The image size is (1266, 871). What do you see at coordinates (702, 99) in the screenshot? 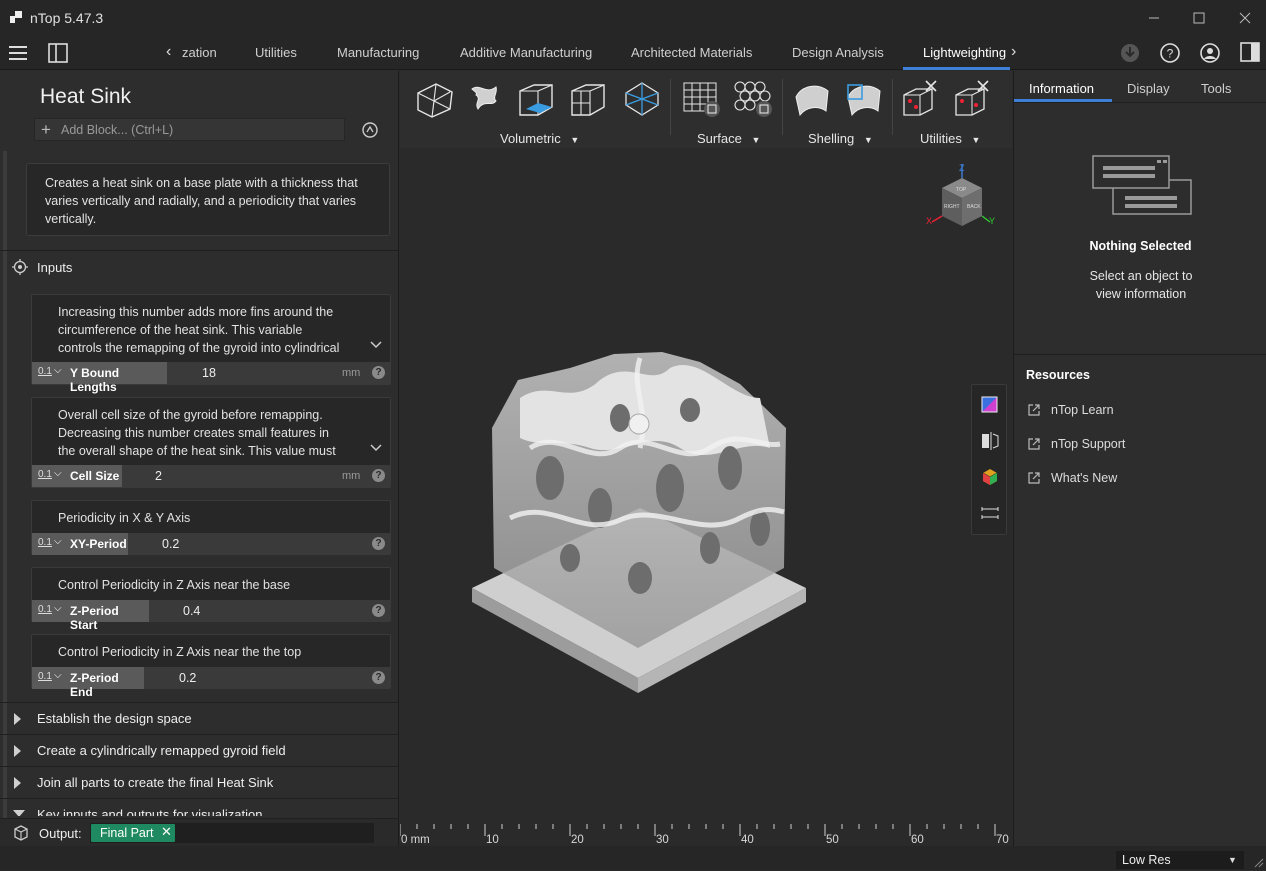
I see `grid-surface-tool-icon` at bounding box center [702, 99].